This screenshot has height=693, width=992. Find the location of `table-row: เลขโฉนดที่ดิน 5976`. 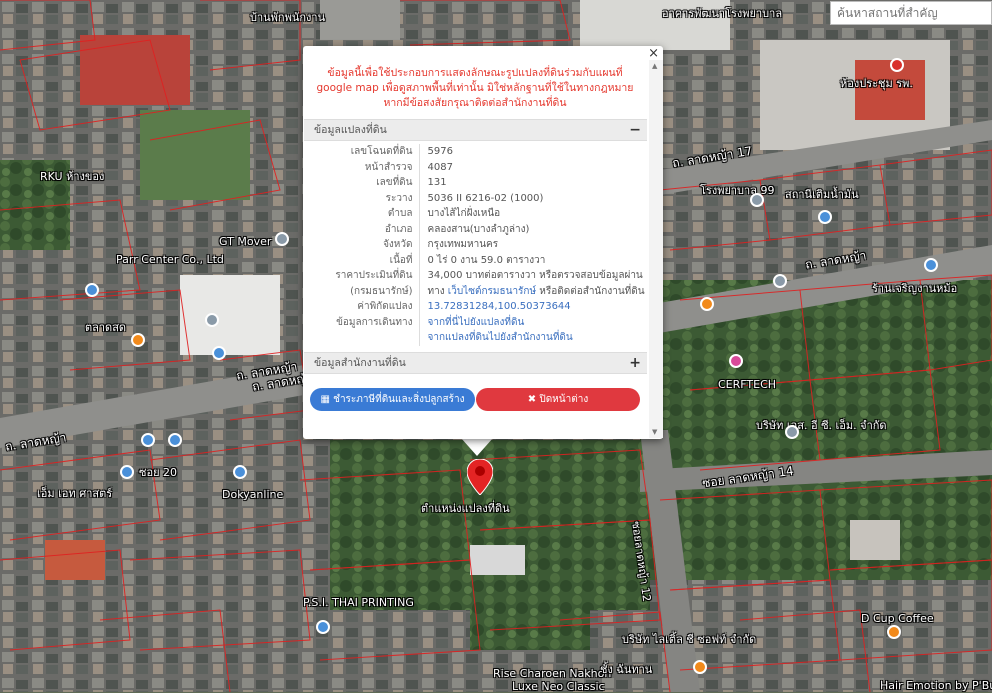

table-row: เลขโฉนดที่ดิน 5976 is located at coordinates (475, 152).